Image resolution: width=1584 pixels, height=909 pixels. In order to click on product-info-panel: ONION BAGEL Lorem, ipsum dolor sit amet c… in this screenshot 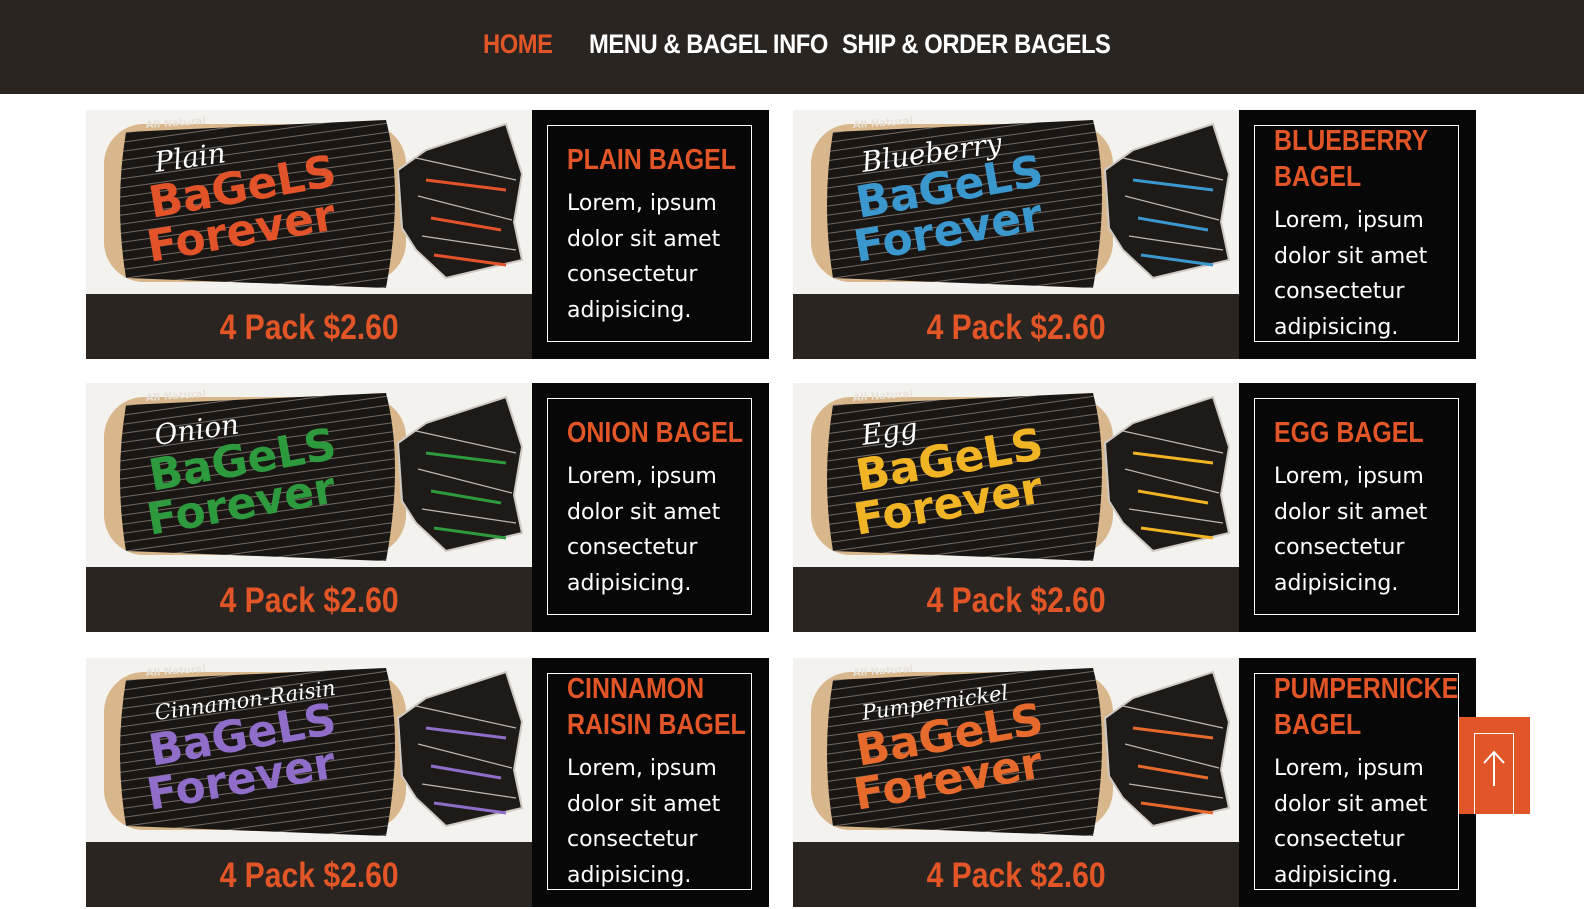, I will do `click(650, 507)`.